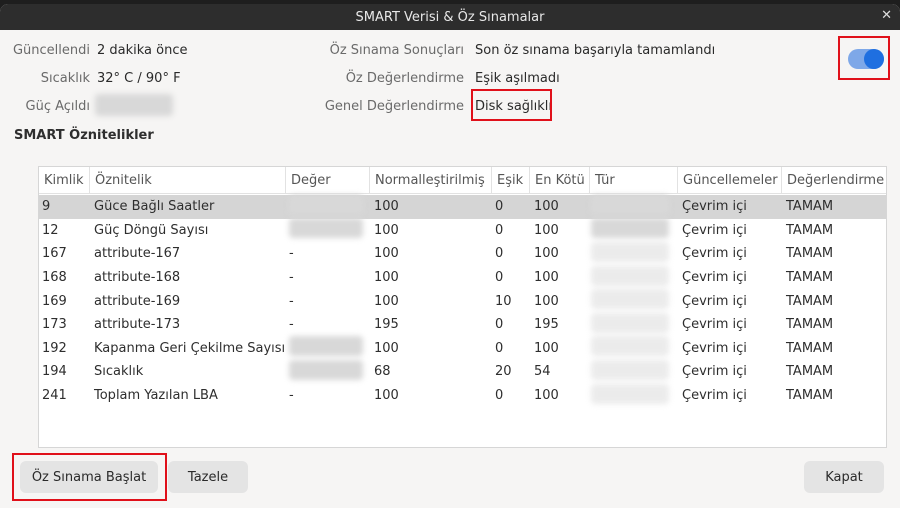  Describe the element at coordinates (84, 135) in the screenshot. I see `section-title: SMART Öznitelikler` at that location.